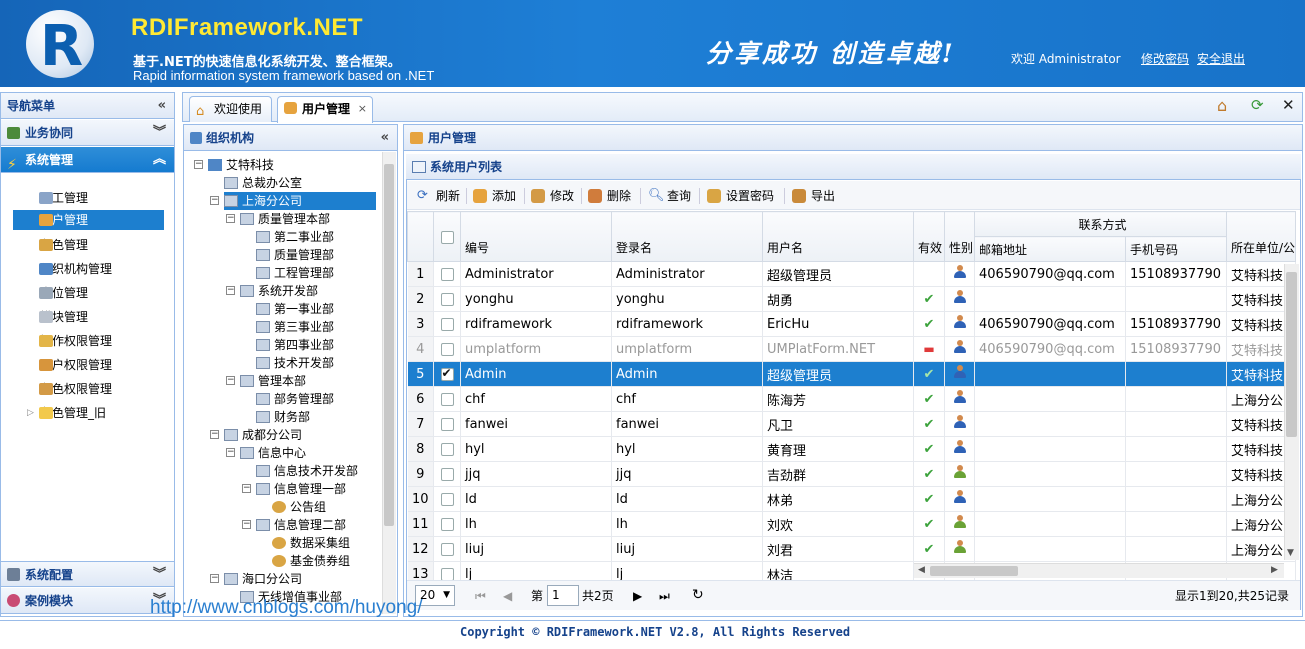 The height and width of the screenshot is (649, 1305). What do you see at coordinates (263, 435) in the screenshot?
I see `tree-node: 成都分公司` at bounding box center [263, 435].